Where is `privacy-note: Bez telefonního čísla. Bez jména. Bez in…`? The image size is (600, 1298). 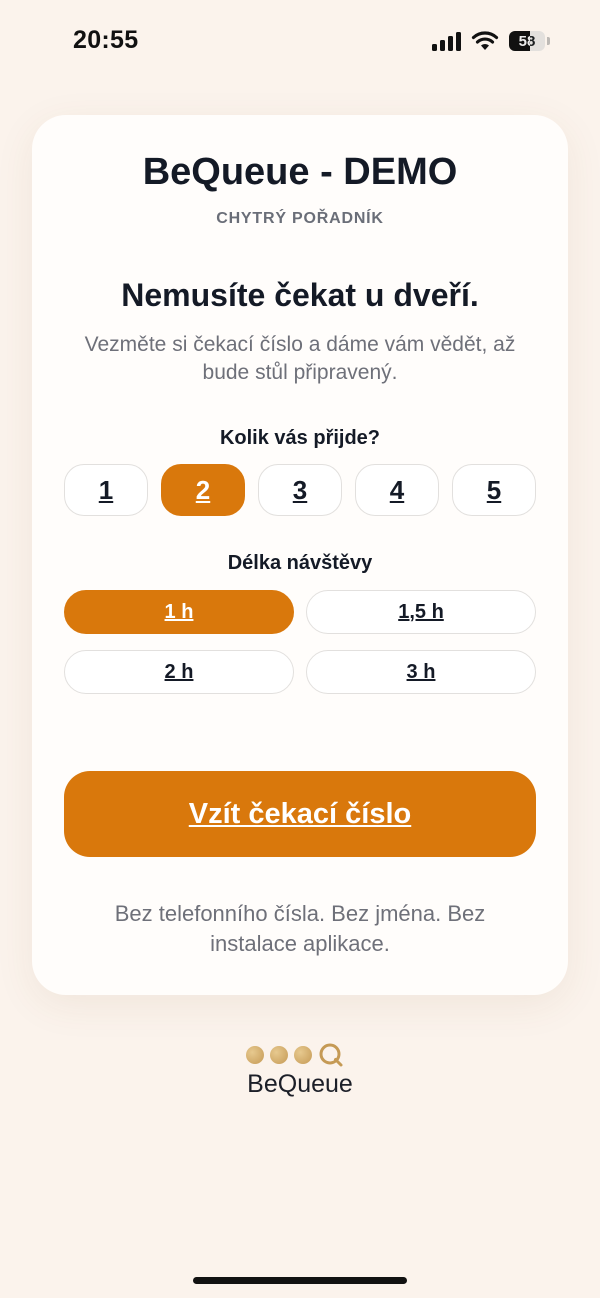
privacy-note: Bez telefonního čísla. Bez jména. Bez in… is located at coordinates (300, 928).